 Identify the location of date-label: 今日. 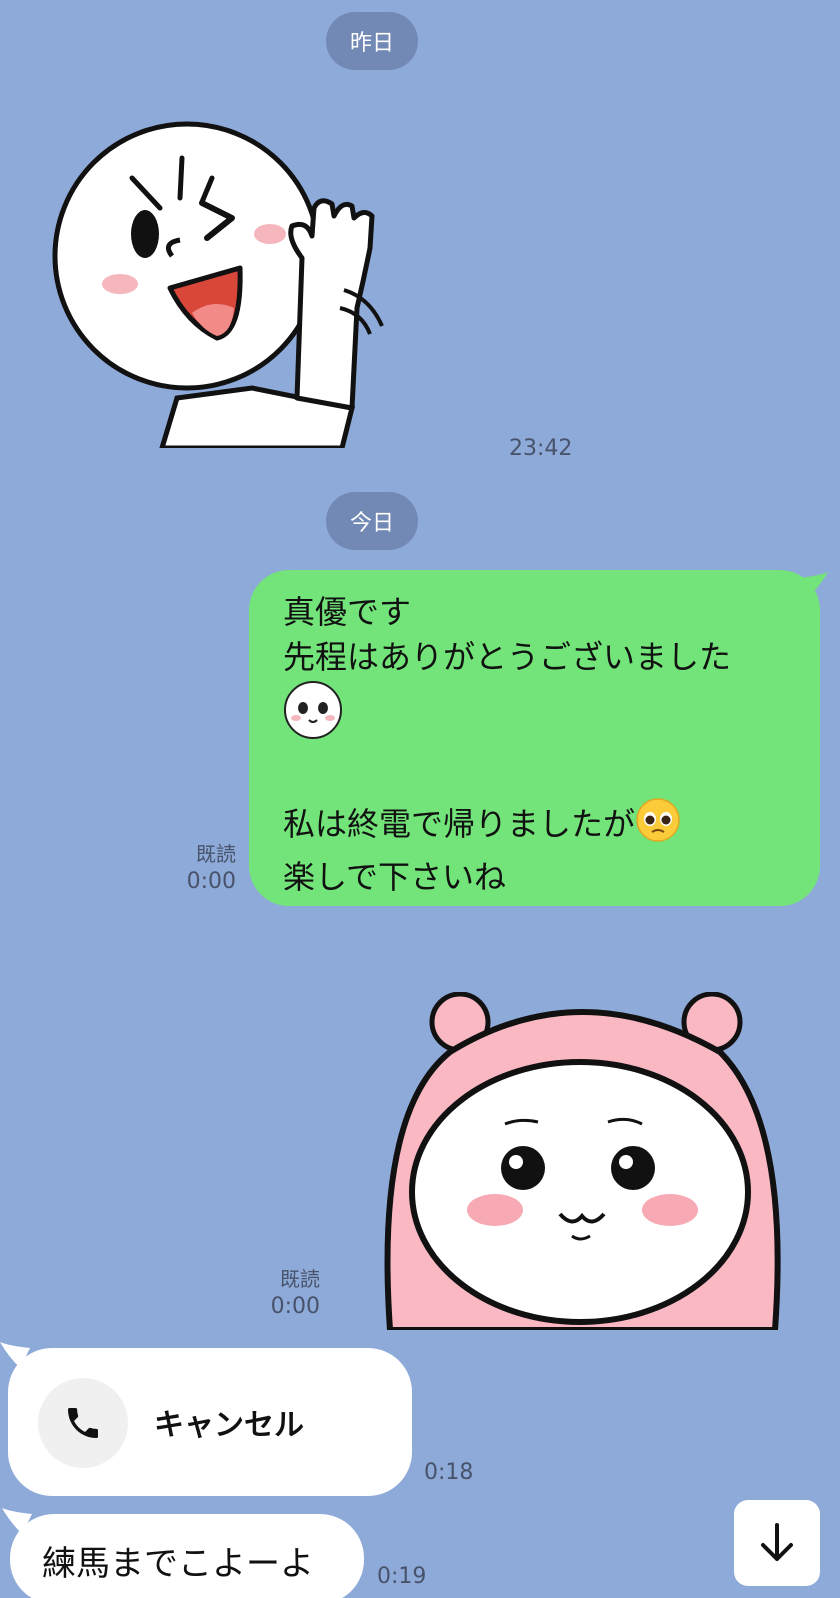
(371, 523).